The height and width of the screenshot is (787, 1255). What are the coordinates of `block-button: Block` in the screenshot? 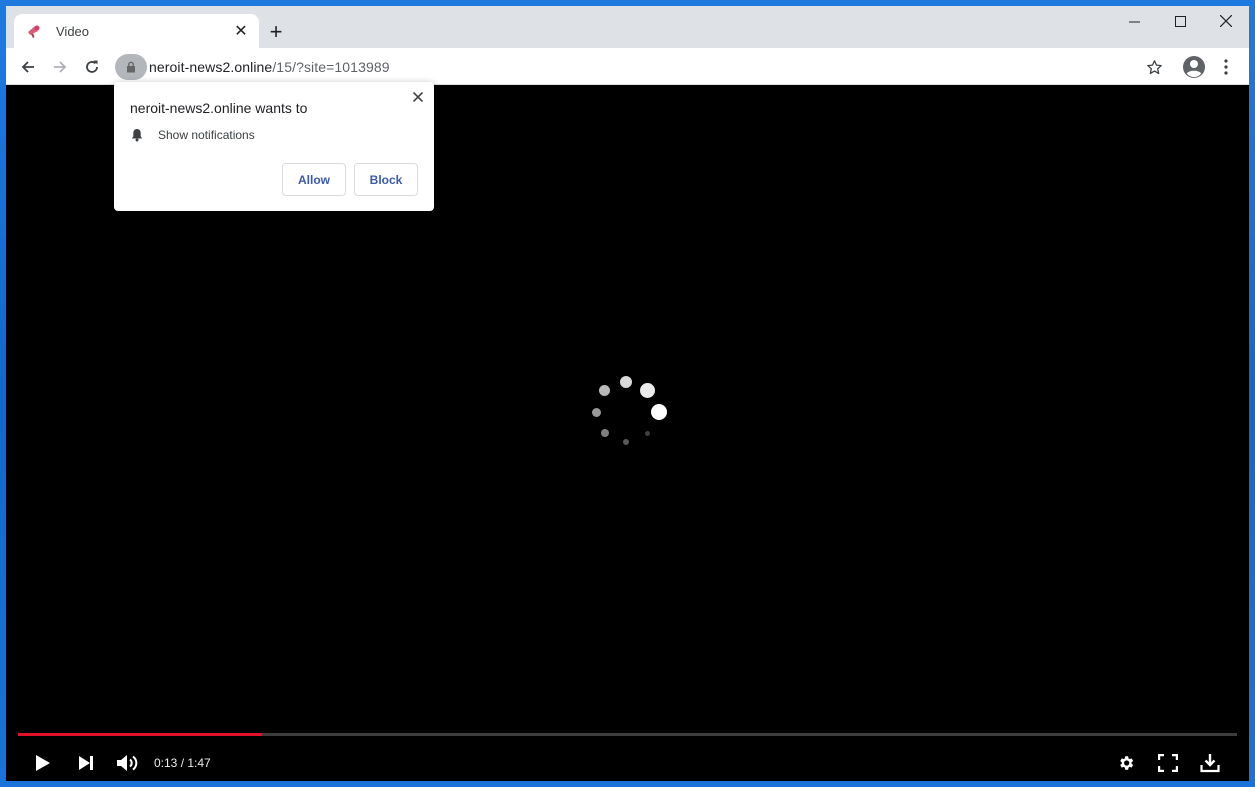 It's located at (386, 179).